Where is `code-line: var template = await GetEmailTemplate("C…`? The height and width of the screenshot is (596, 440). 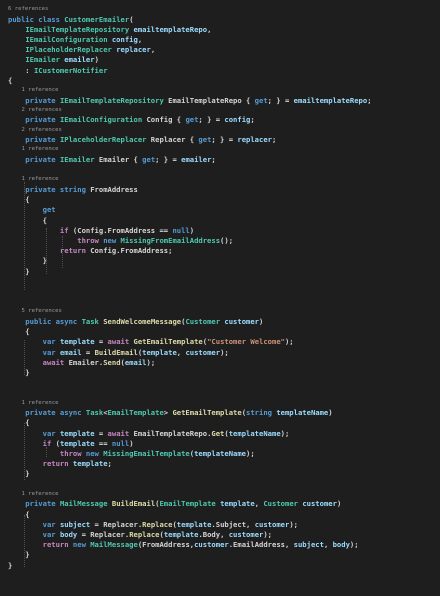 code-line: var template = await GetEmailTemplate("C… is located at coordinates (220, 342).